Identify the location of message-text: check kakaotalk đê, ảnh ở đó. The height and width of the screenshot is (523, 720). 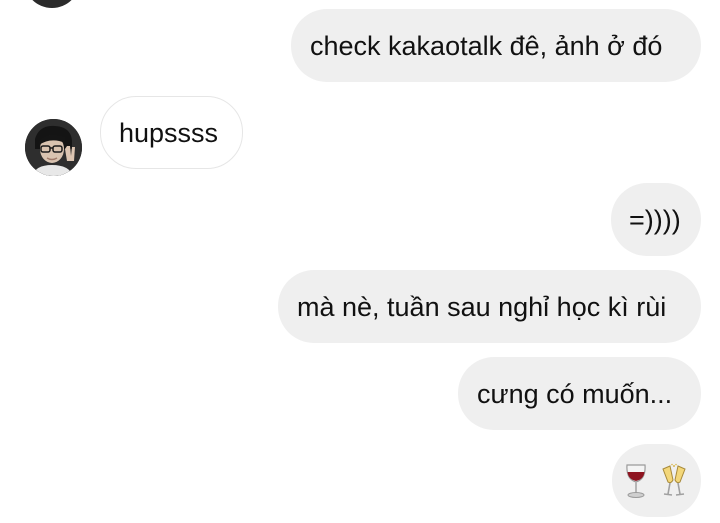
(486, 45).